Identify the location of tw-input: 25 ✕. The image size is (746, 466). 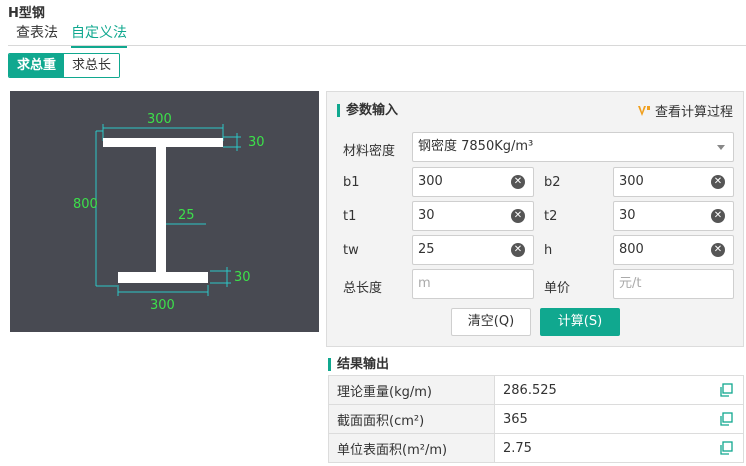
(473, 250).